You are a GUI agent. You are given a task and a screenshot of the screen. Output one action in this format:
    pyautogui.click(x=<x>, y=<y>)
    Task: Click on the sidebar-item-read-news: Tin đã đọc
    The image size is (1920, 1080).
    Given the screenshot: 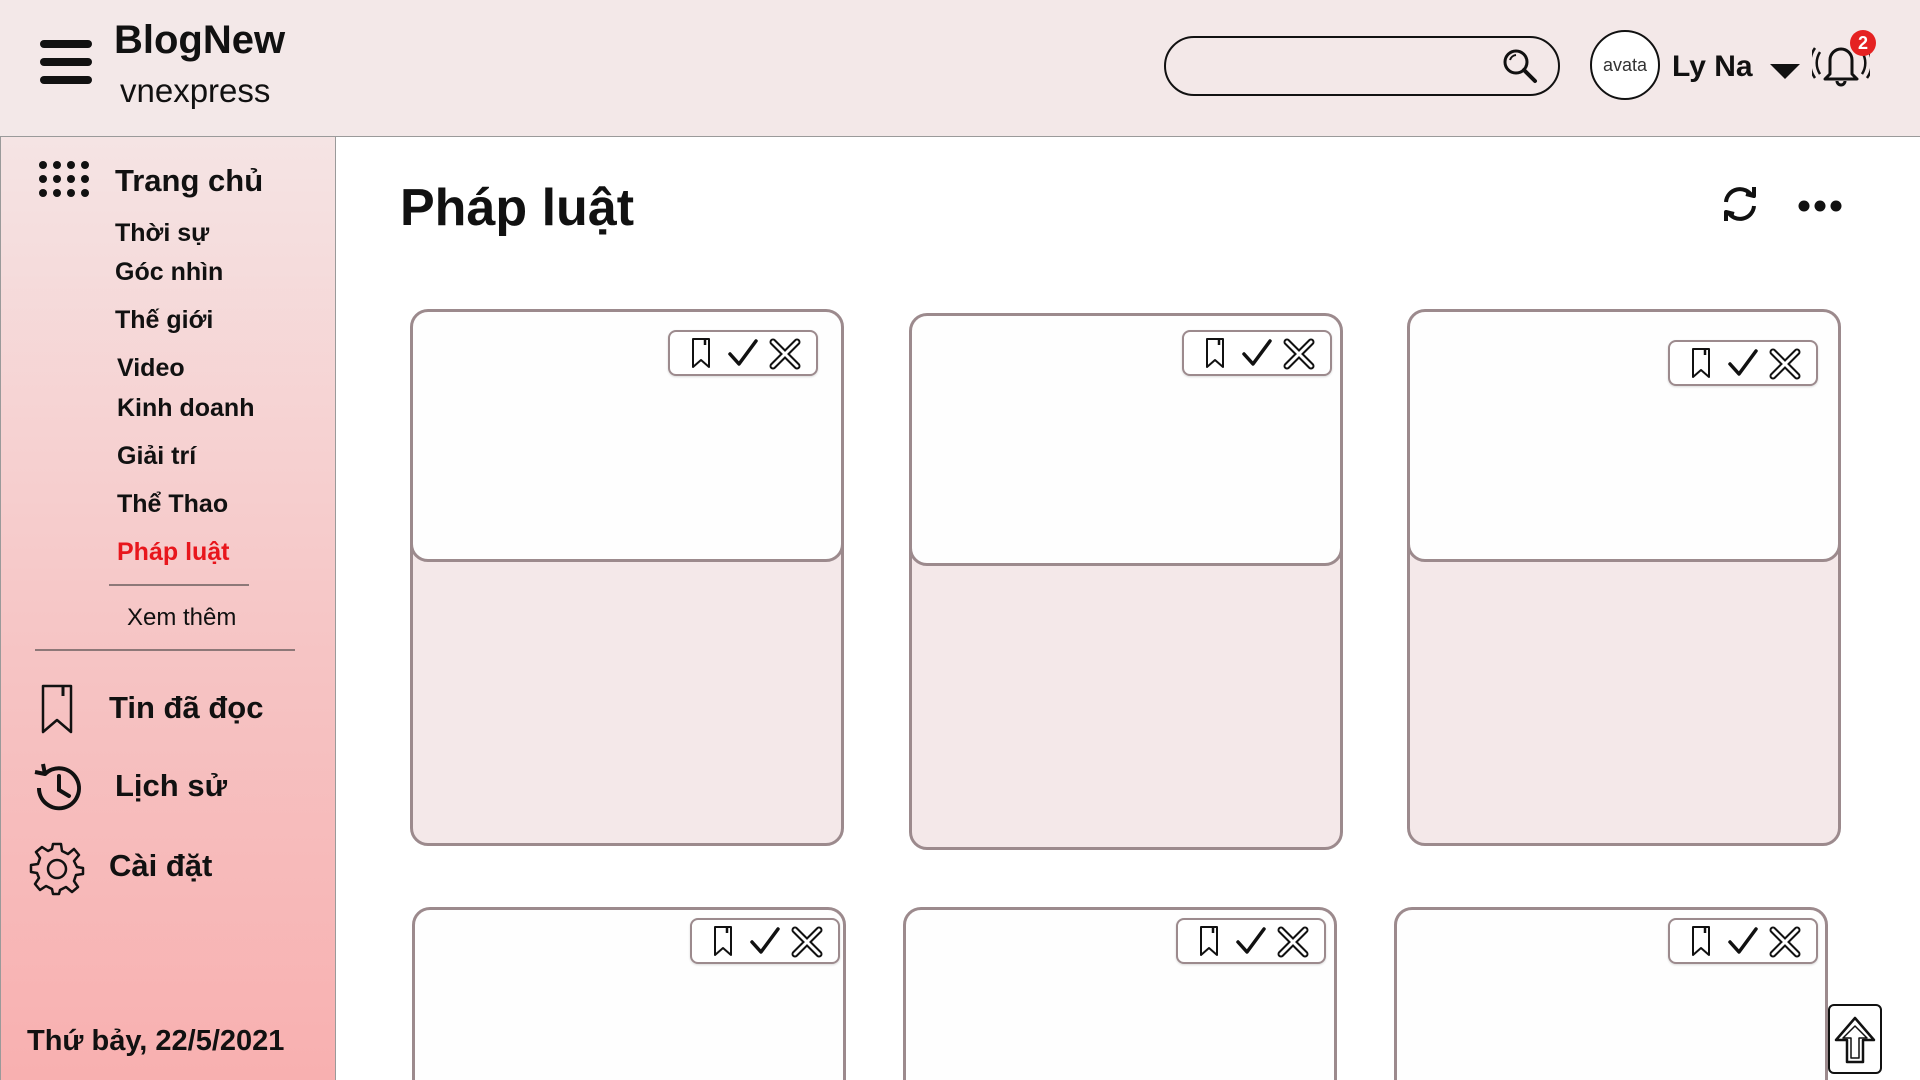 What is the action you would take?
    pyautogui.click(x=174, y=712)
    